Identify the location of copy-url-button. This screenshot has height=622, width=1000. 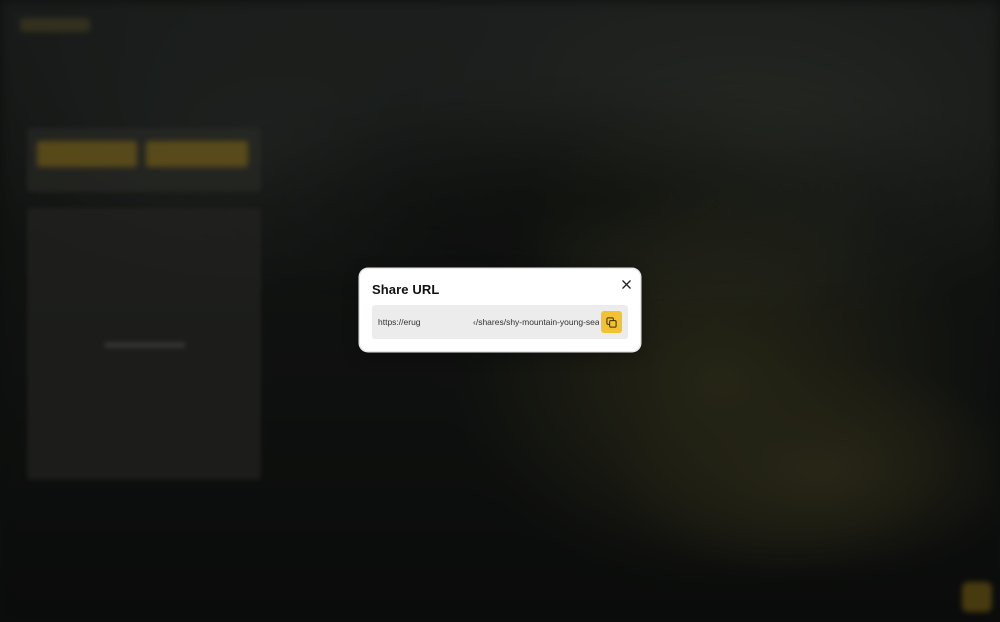
(611, 322).